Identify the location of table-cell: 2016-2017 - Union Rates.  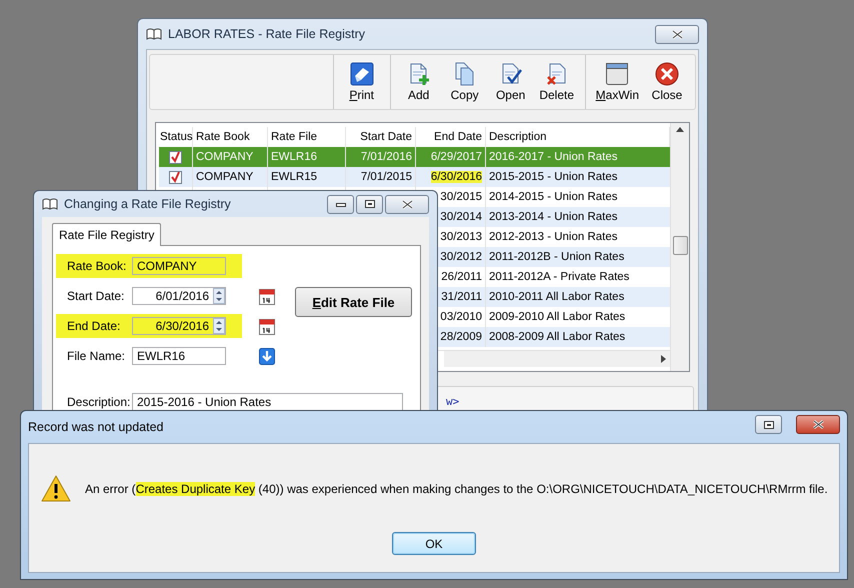
(553, 157).